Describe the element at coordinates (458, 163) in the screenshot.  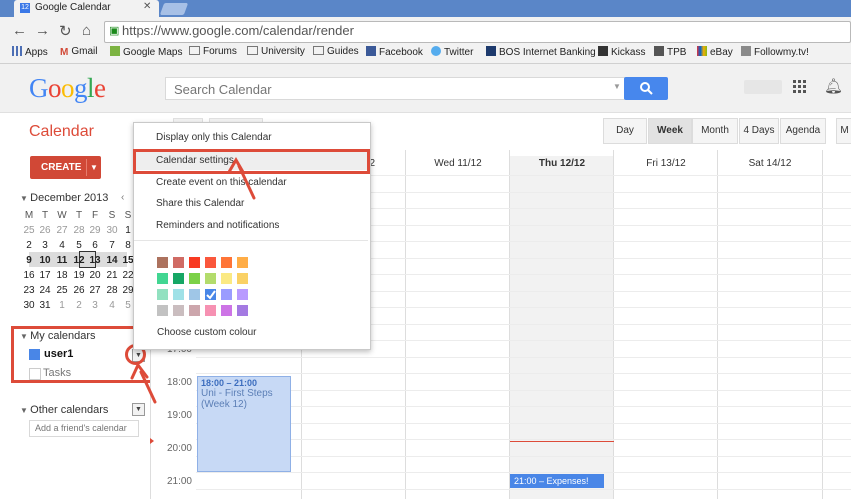
I see `day-header-wed: Wed 11/12` at that location.